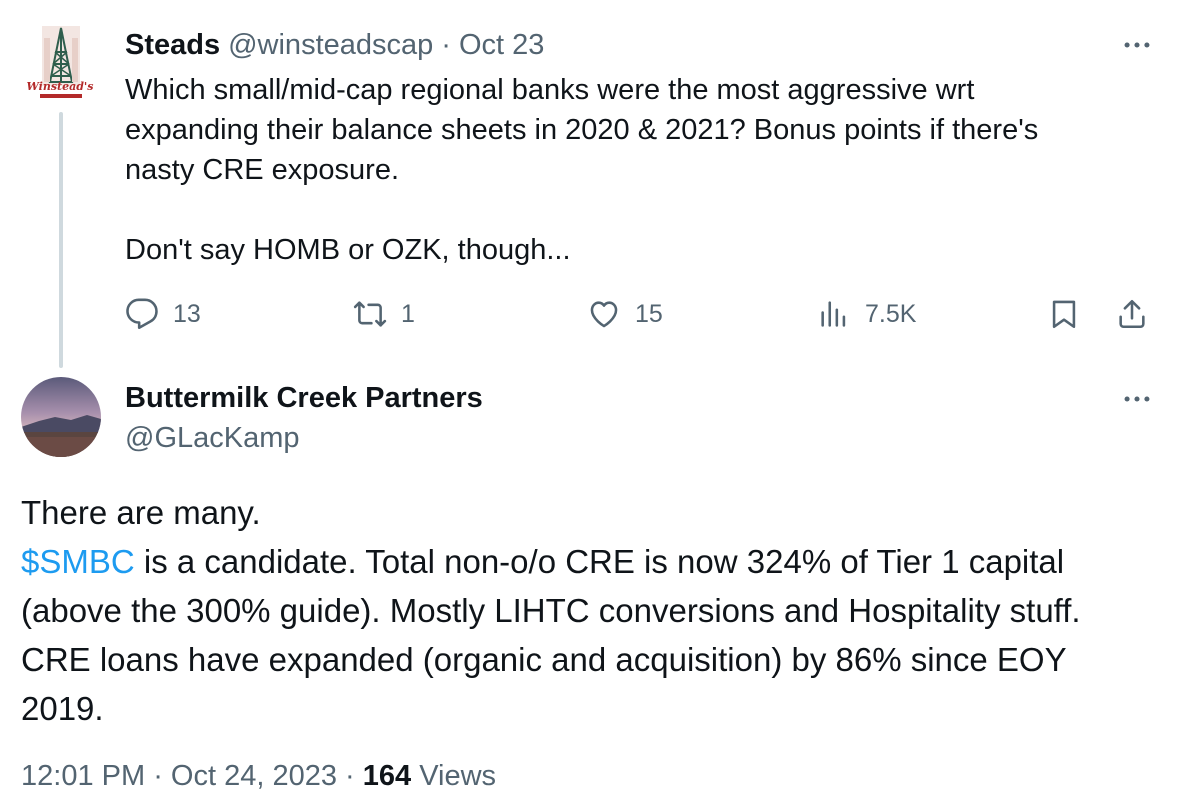  What do you see at coordinates (330, 45) in the screenshot?
I see `author-handle: @winsteadscap` at bounding box center [330, 45].